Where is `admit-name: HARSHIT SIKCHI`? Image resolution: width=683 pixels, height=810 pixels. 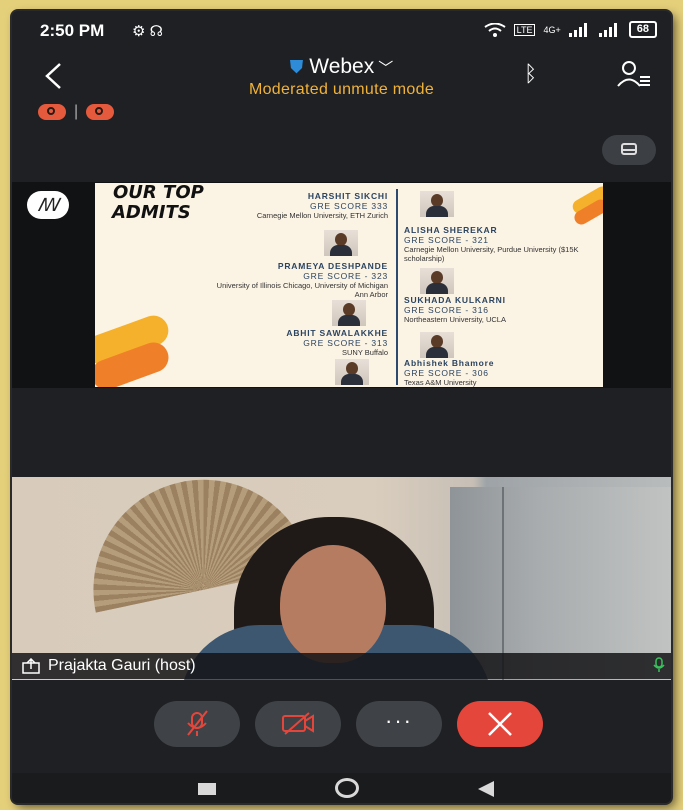
admit-name: HARSHIT SIKCHI is located at coordinates (347, 196).